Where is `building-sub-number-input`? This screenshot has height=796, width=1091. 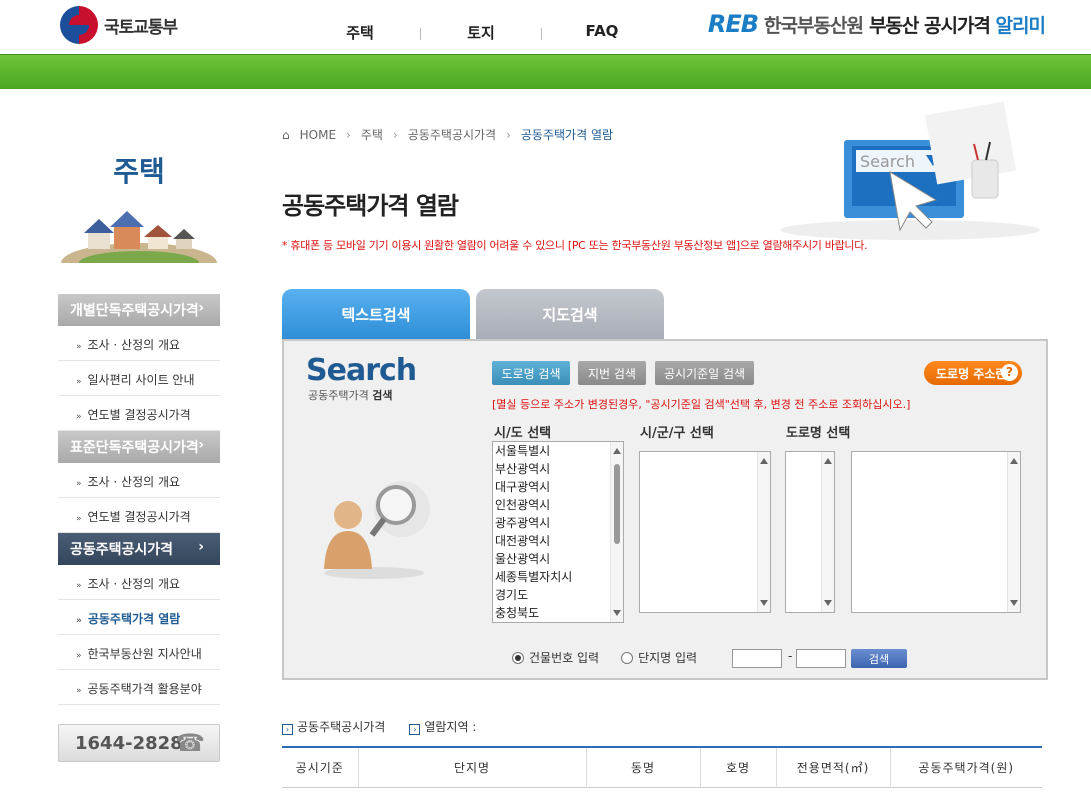
building-sub-number-input is located at coordinates (821, 658).